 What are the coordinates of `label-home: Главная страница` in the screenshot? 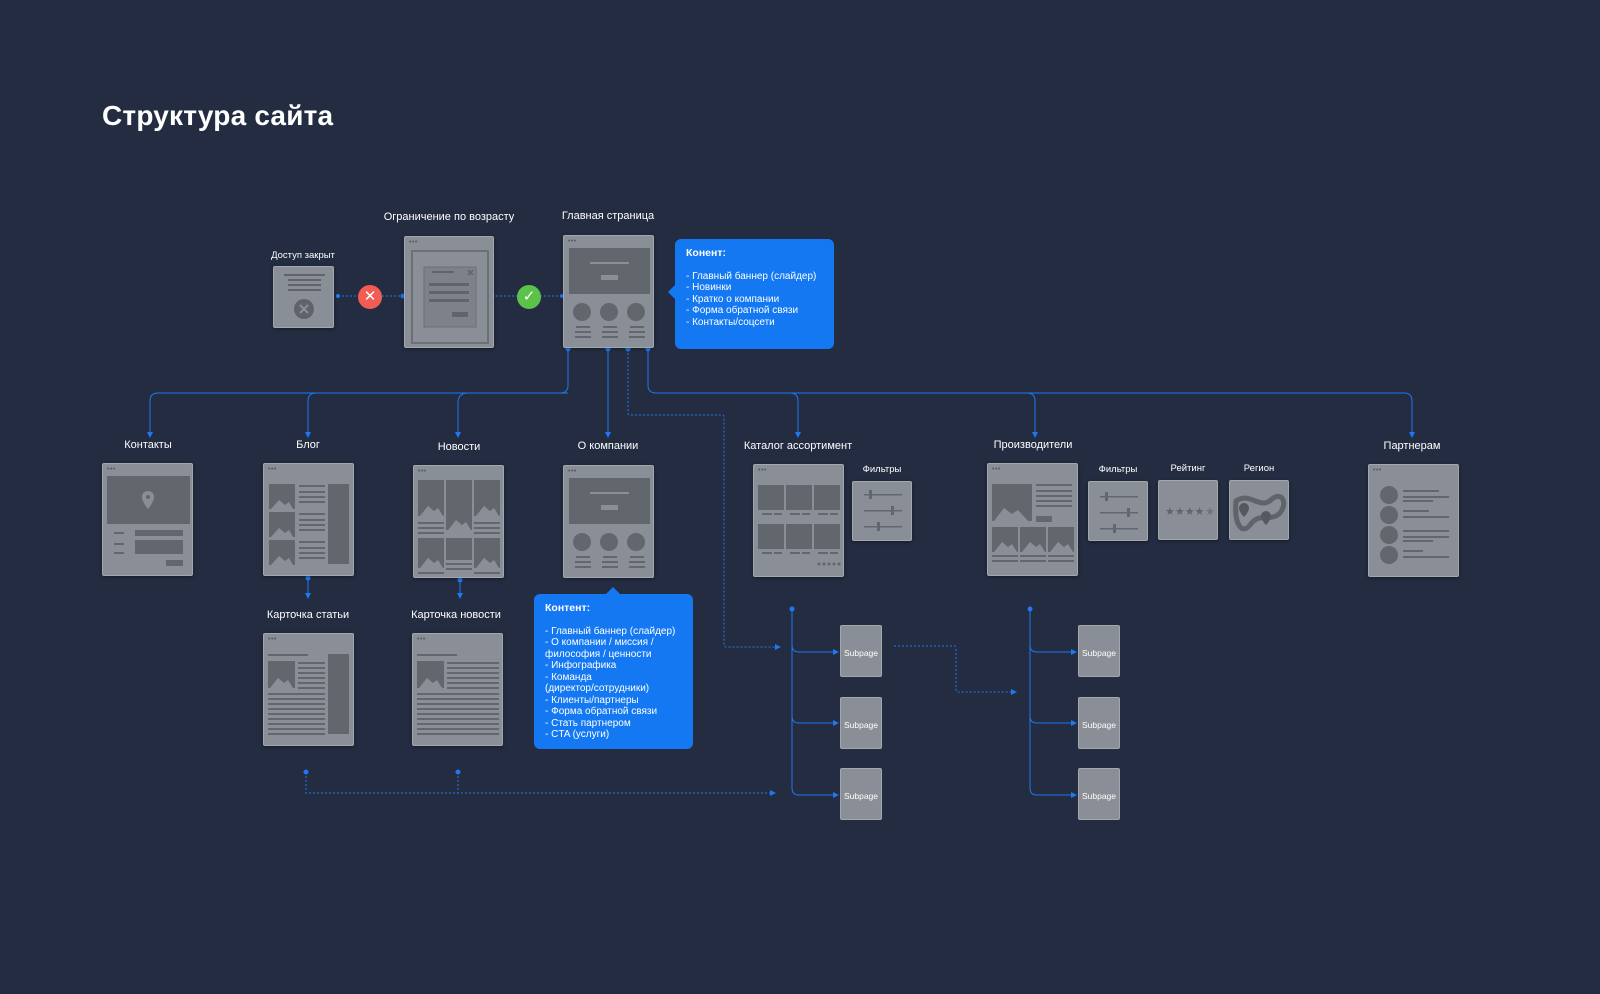 It's located at (608, 216).